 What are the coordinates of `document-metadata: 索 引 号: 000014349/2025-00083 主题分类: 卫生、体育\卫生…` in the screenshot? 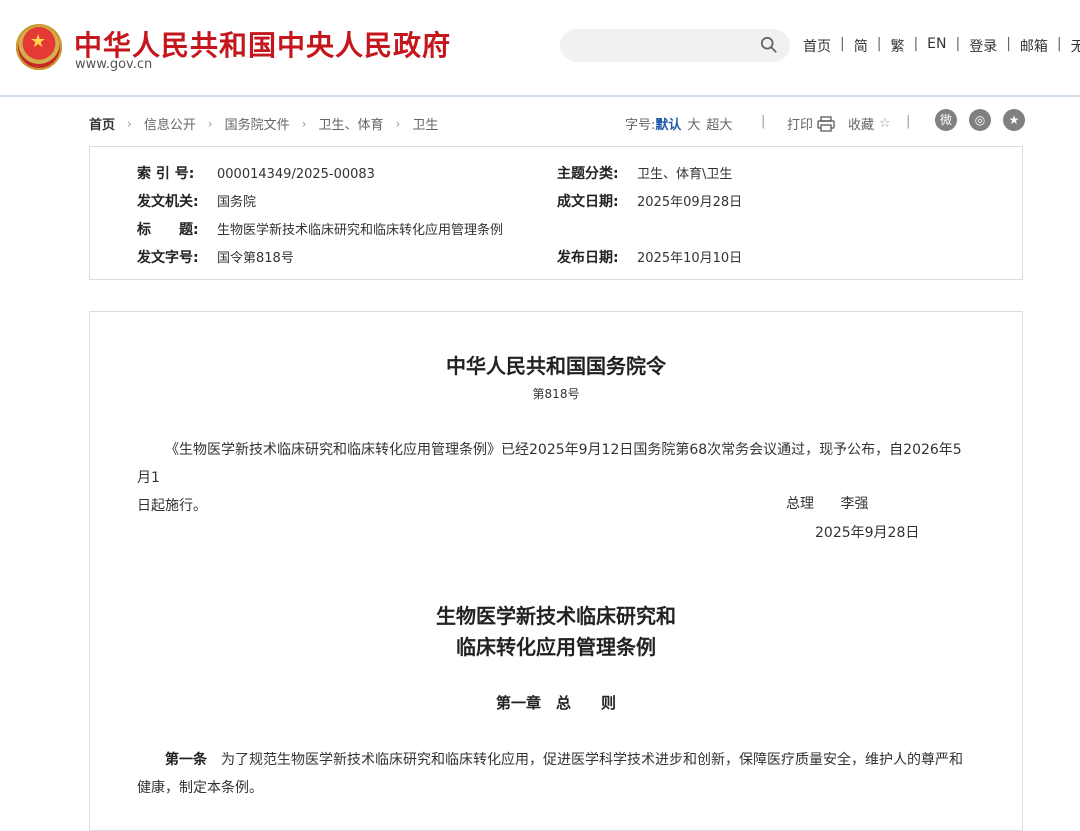 It's located at (556, 213).